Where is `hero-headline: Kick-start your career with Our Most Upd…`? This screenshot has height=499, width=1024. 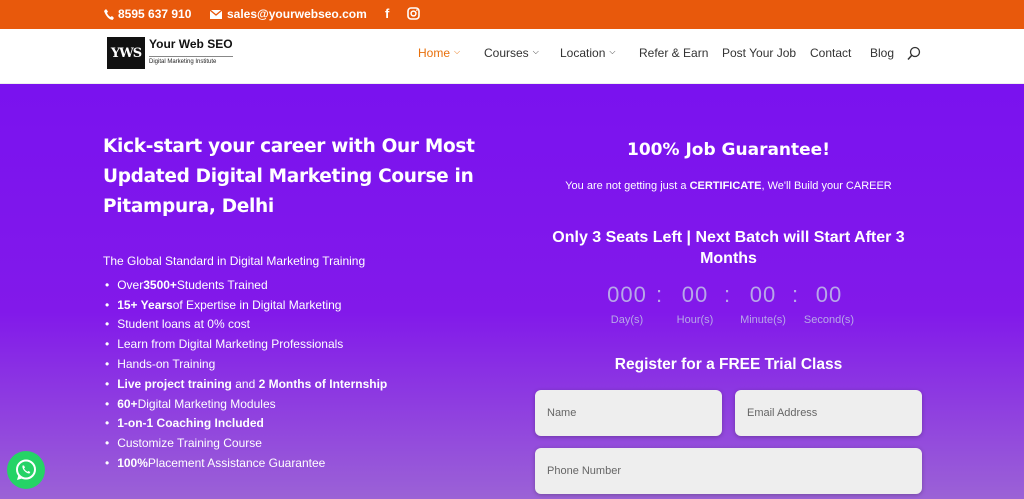 hero-headline: Kick-start your career with Our Most Upd… is located at coordinates (289, 176).